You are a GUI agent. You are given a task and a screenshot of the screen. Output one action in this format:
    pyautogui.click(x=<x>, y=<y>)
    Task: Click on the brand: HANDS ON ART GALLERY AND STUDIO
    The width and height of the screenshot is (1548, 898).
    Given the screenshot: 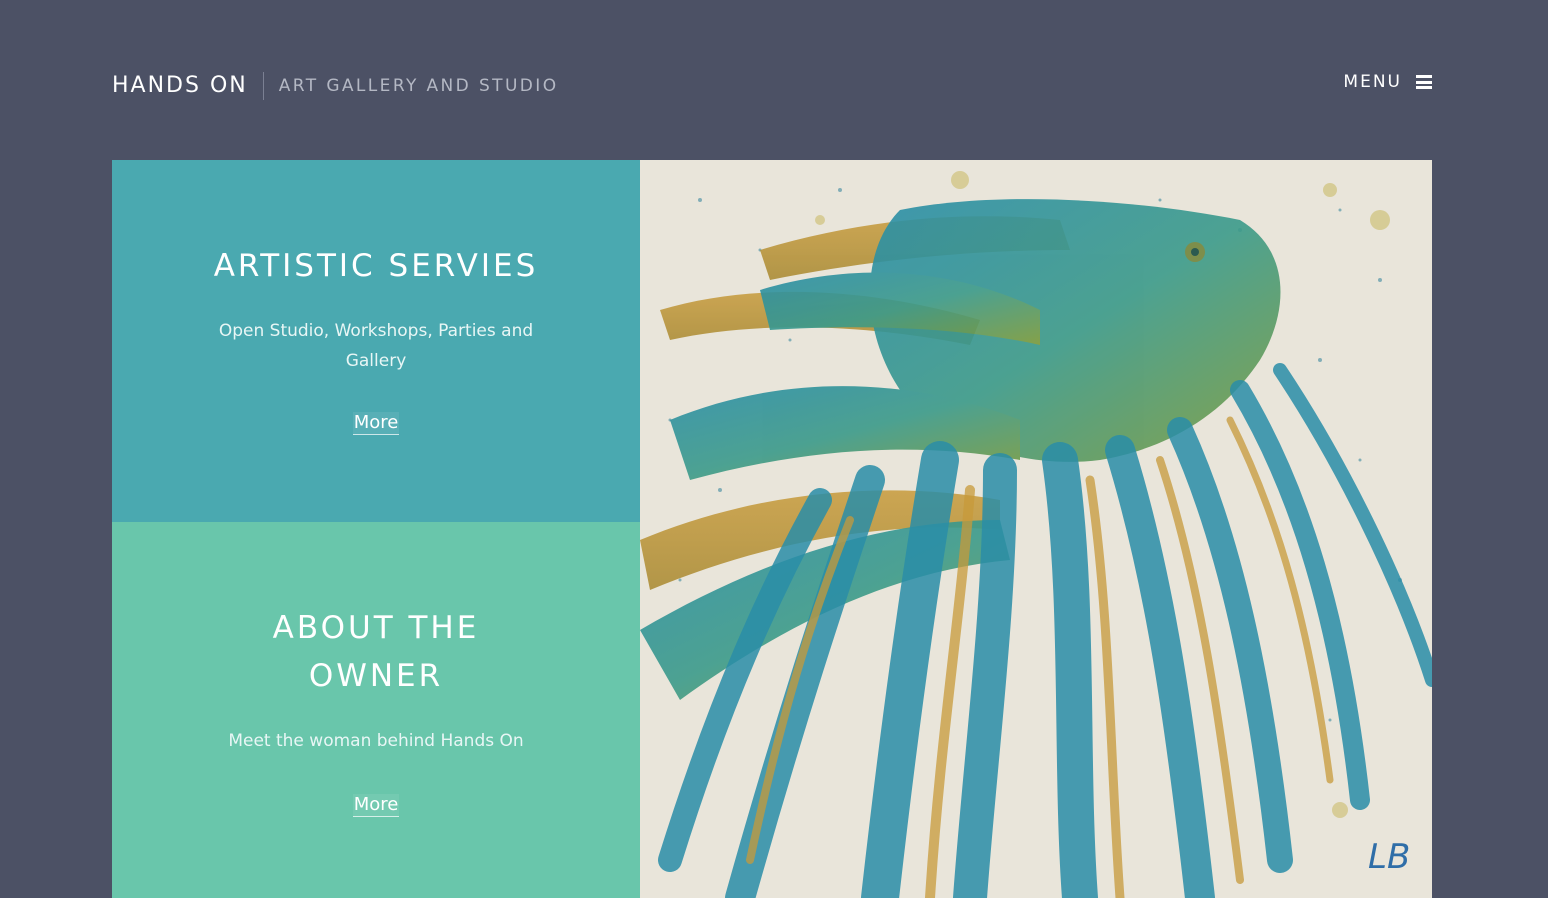 What is the action you would take?
    pyautogui.click(x=335, y=86)
    